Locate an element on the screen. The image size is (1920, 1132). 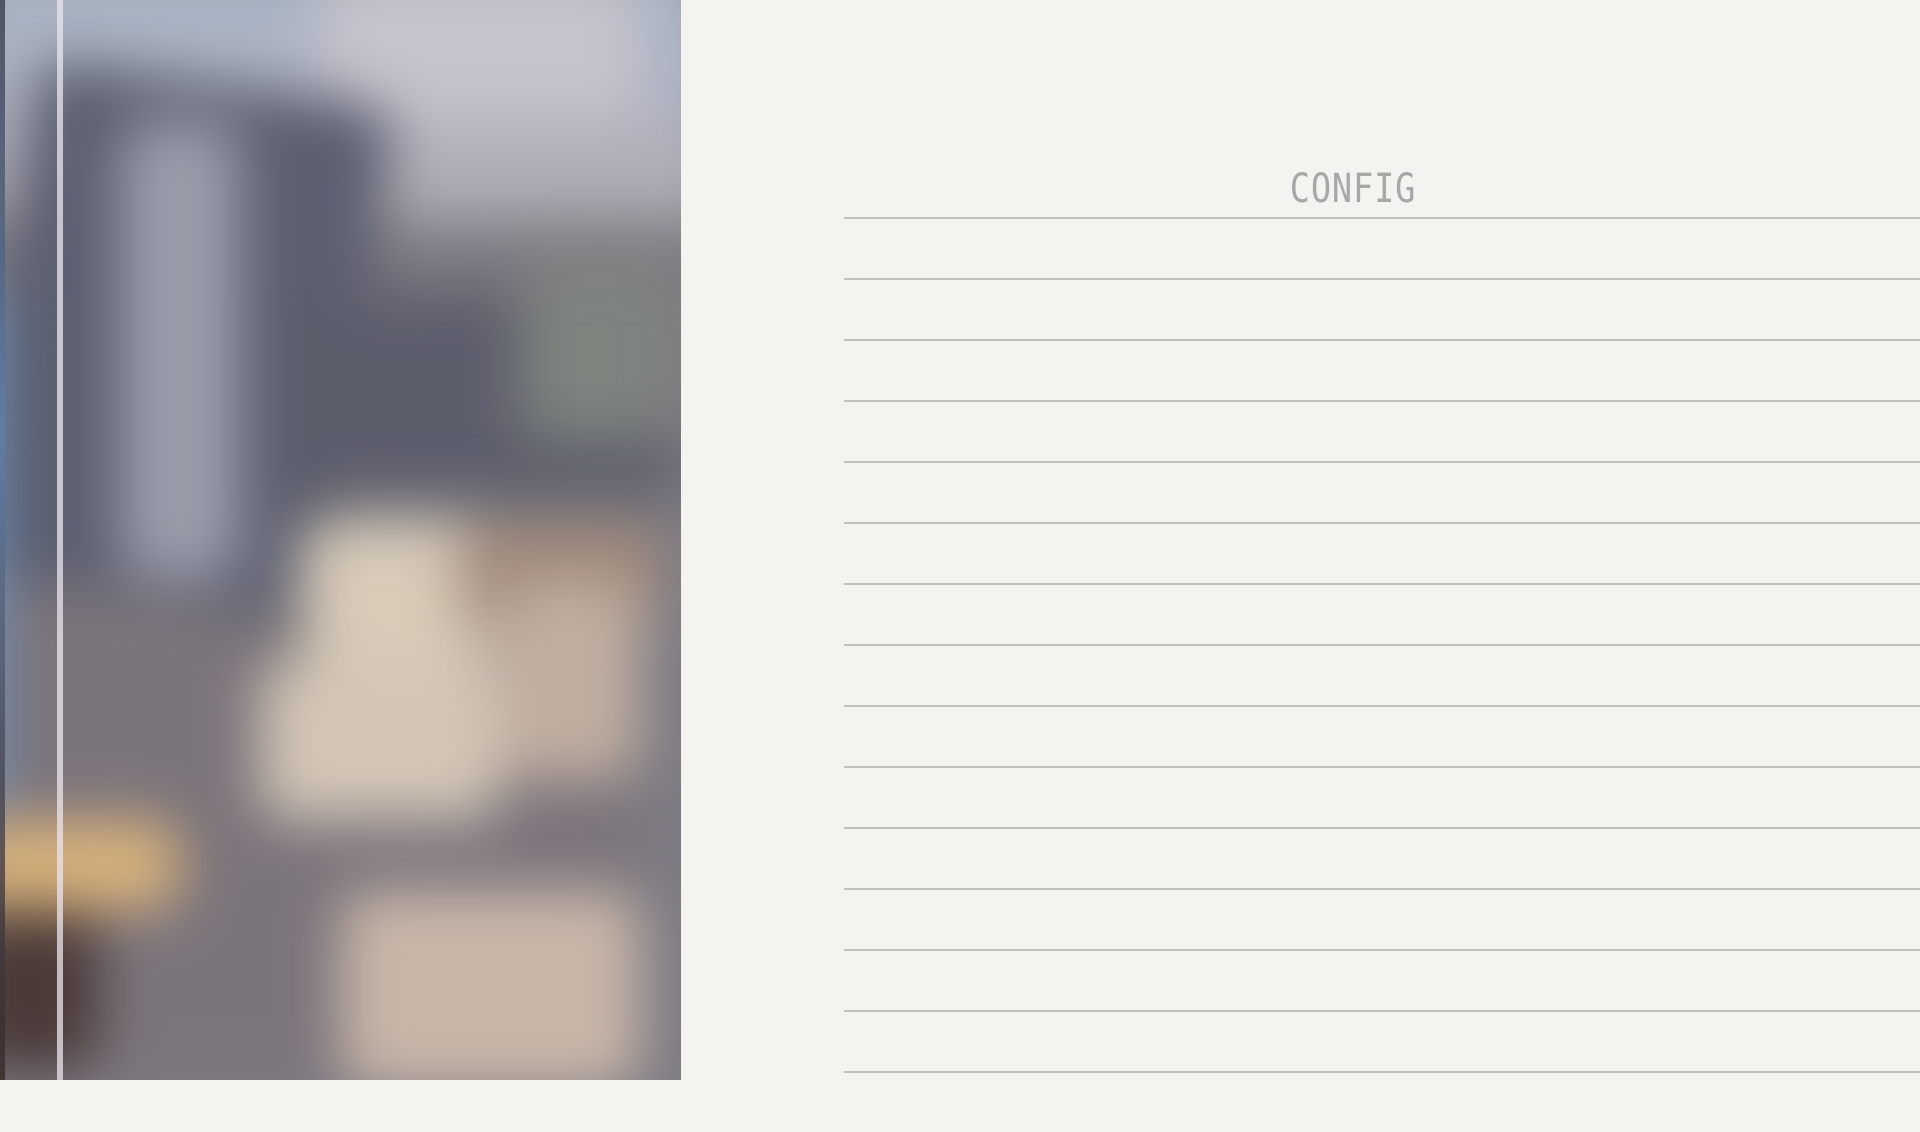
panel-vertical-divider is located at coordinates (60, 540).